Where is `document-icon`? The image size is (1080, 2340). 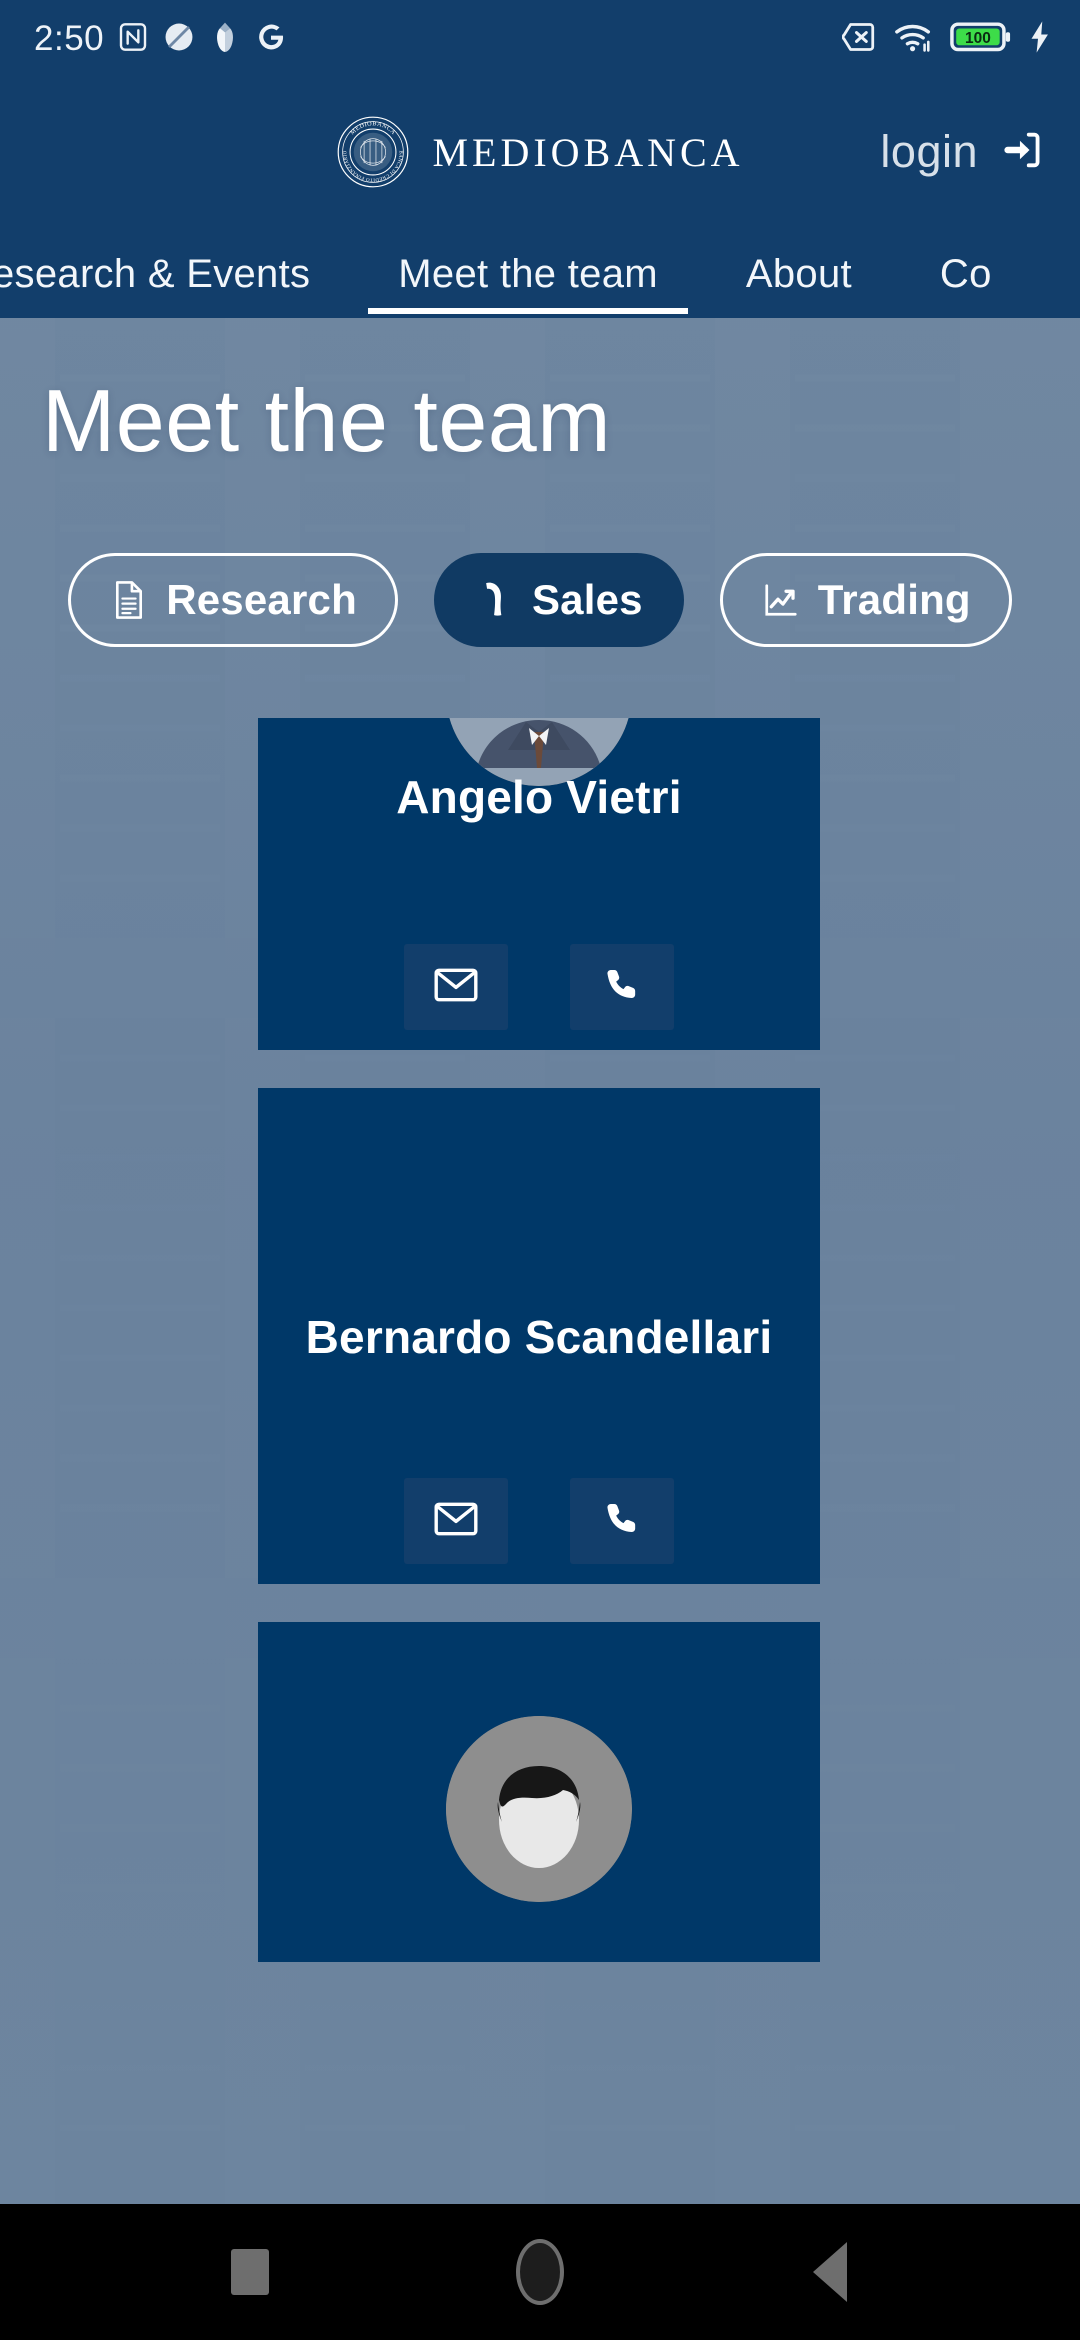
document-icon is located at coordinates (129, 600).